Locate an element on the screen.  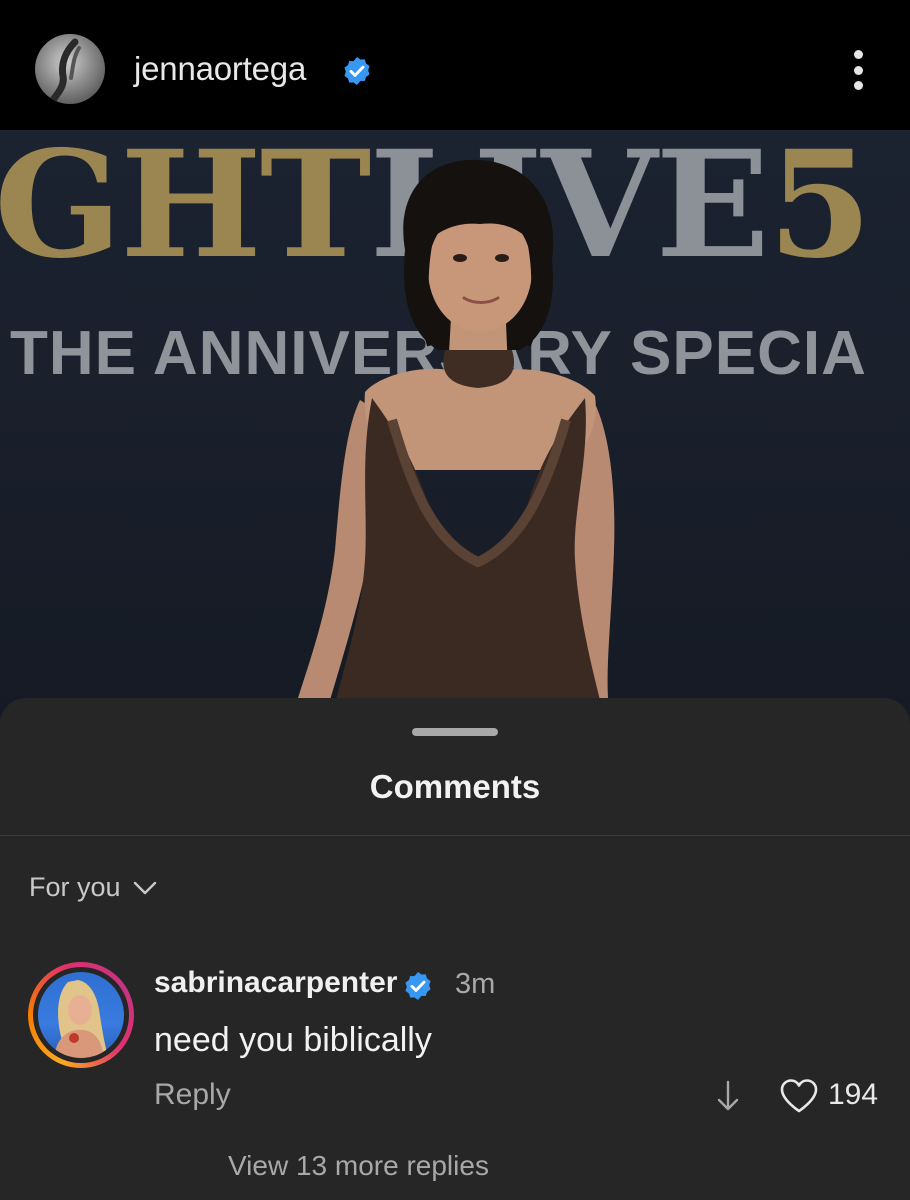
arrow-down-icon is located at coordinates (728, 1096).